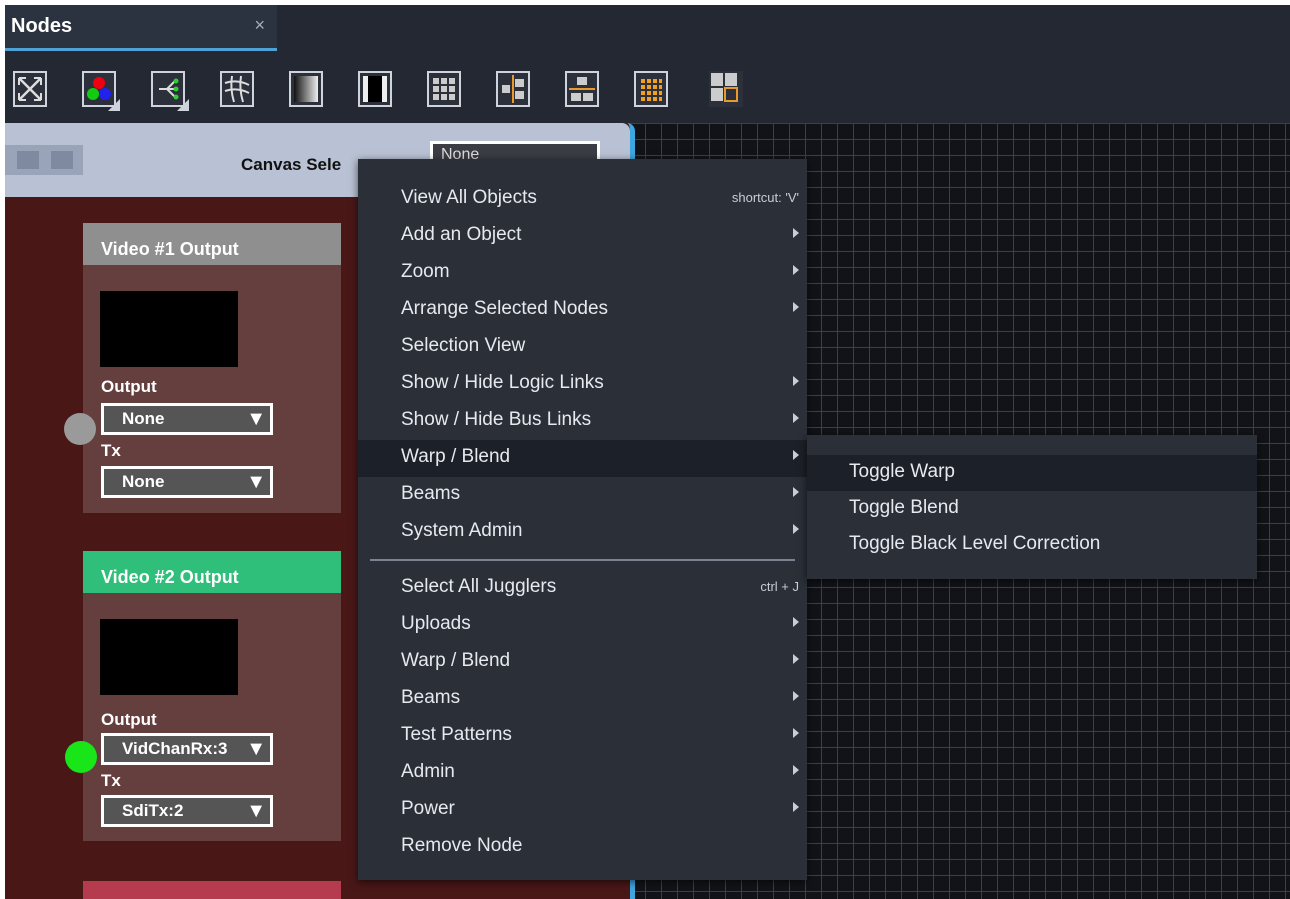 This screenshot has width=1290, height=899. What do you see at coordinates (582, 847) in the screenshot?
I see `menu-item-remove-node: Remove Node` at bounding box center [582, 847].